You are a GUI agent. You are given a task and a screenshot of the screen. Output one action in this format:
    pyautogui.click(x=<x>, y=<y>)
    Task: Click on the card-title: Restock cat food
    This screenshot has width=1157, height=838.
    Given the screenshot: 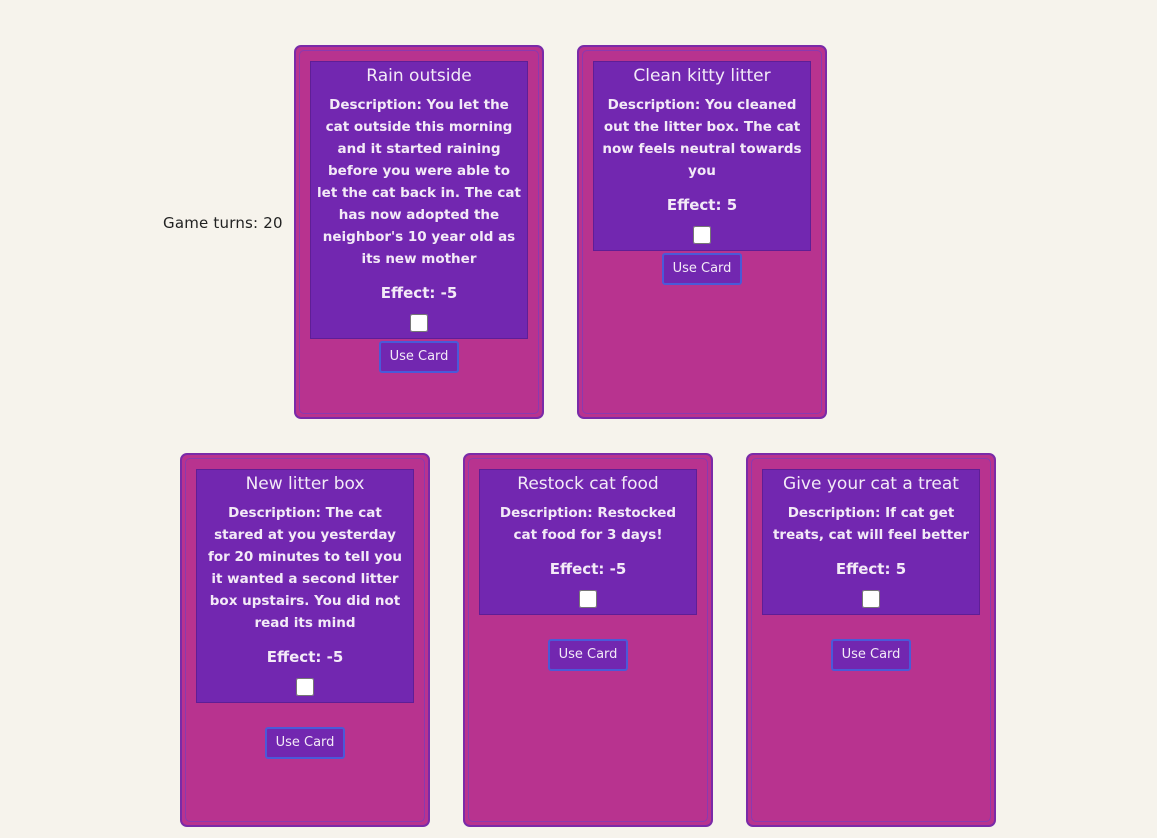 What is the action you would take?
    pyautogui.click(x=588, y=484)
    